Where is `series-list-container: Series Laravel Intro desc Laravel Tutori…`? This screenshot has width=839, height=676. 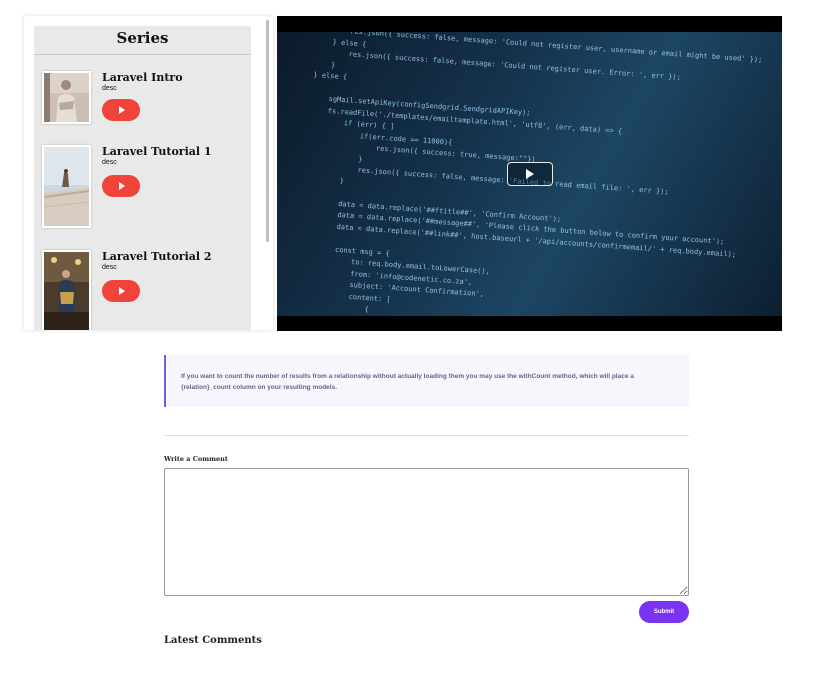
series-list-container: Series Laravel Intro desc Laravel Tutori… is located at coordinates (142, 178).